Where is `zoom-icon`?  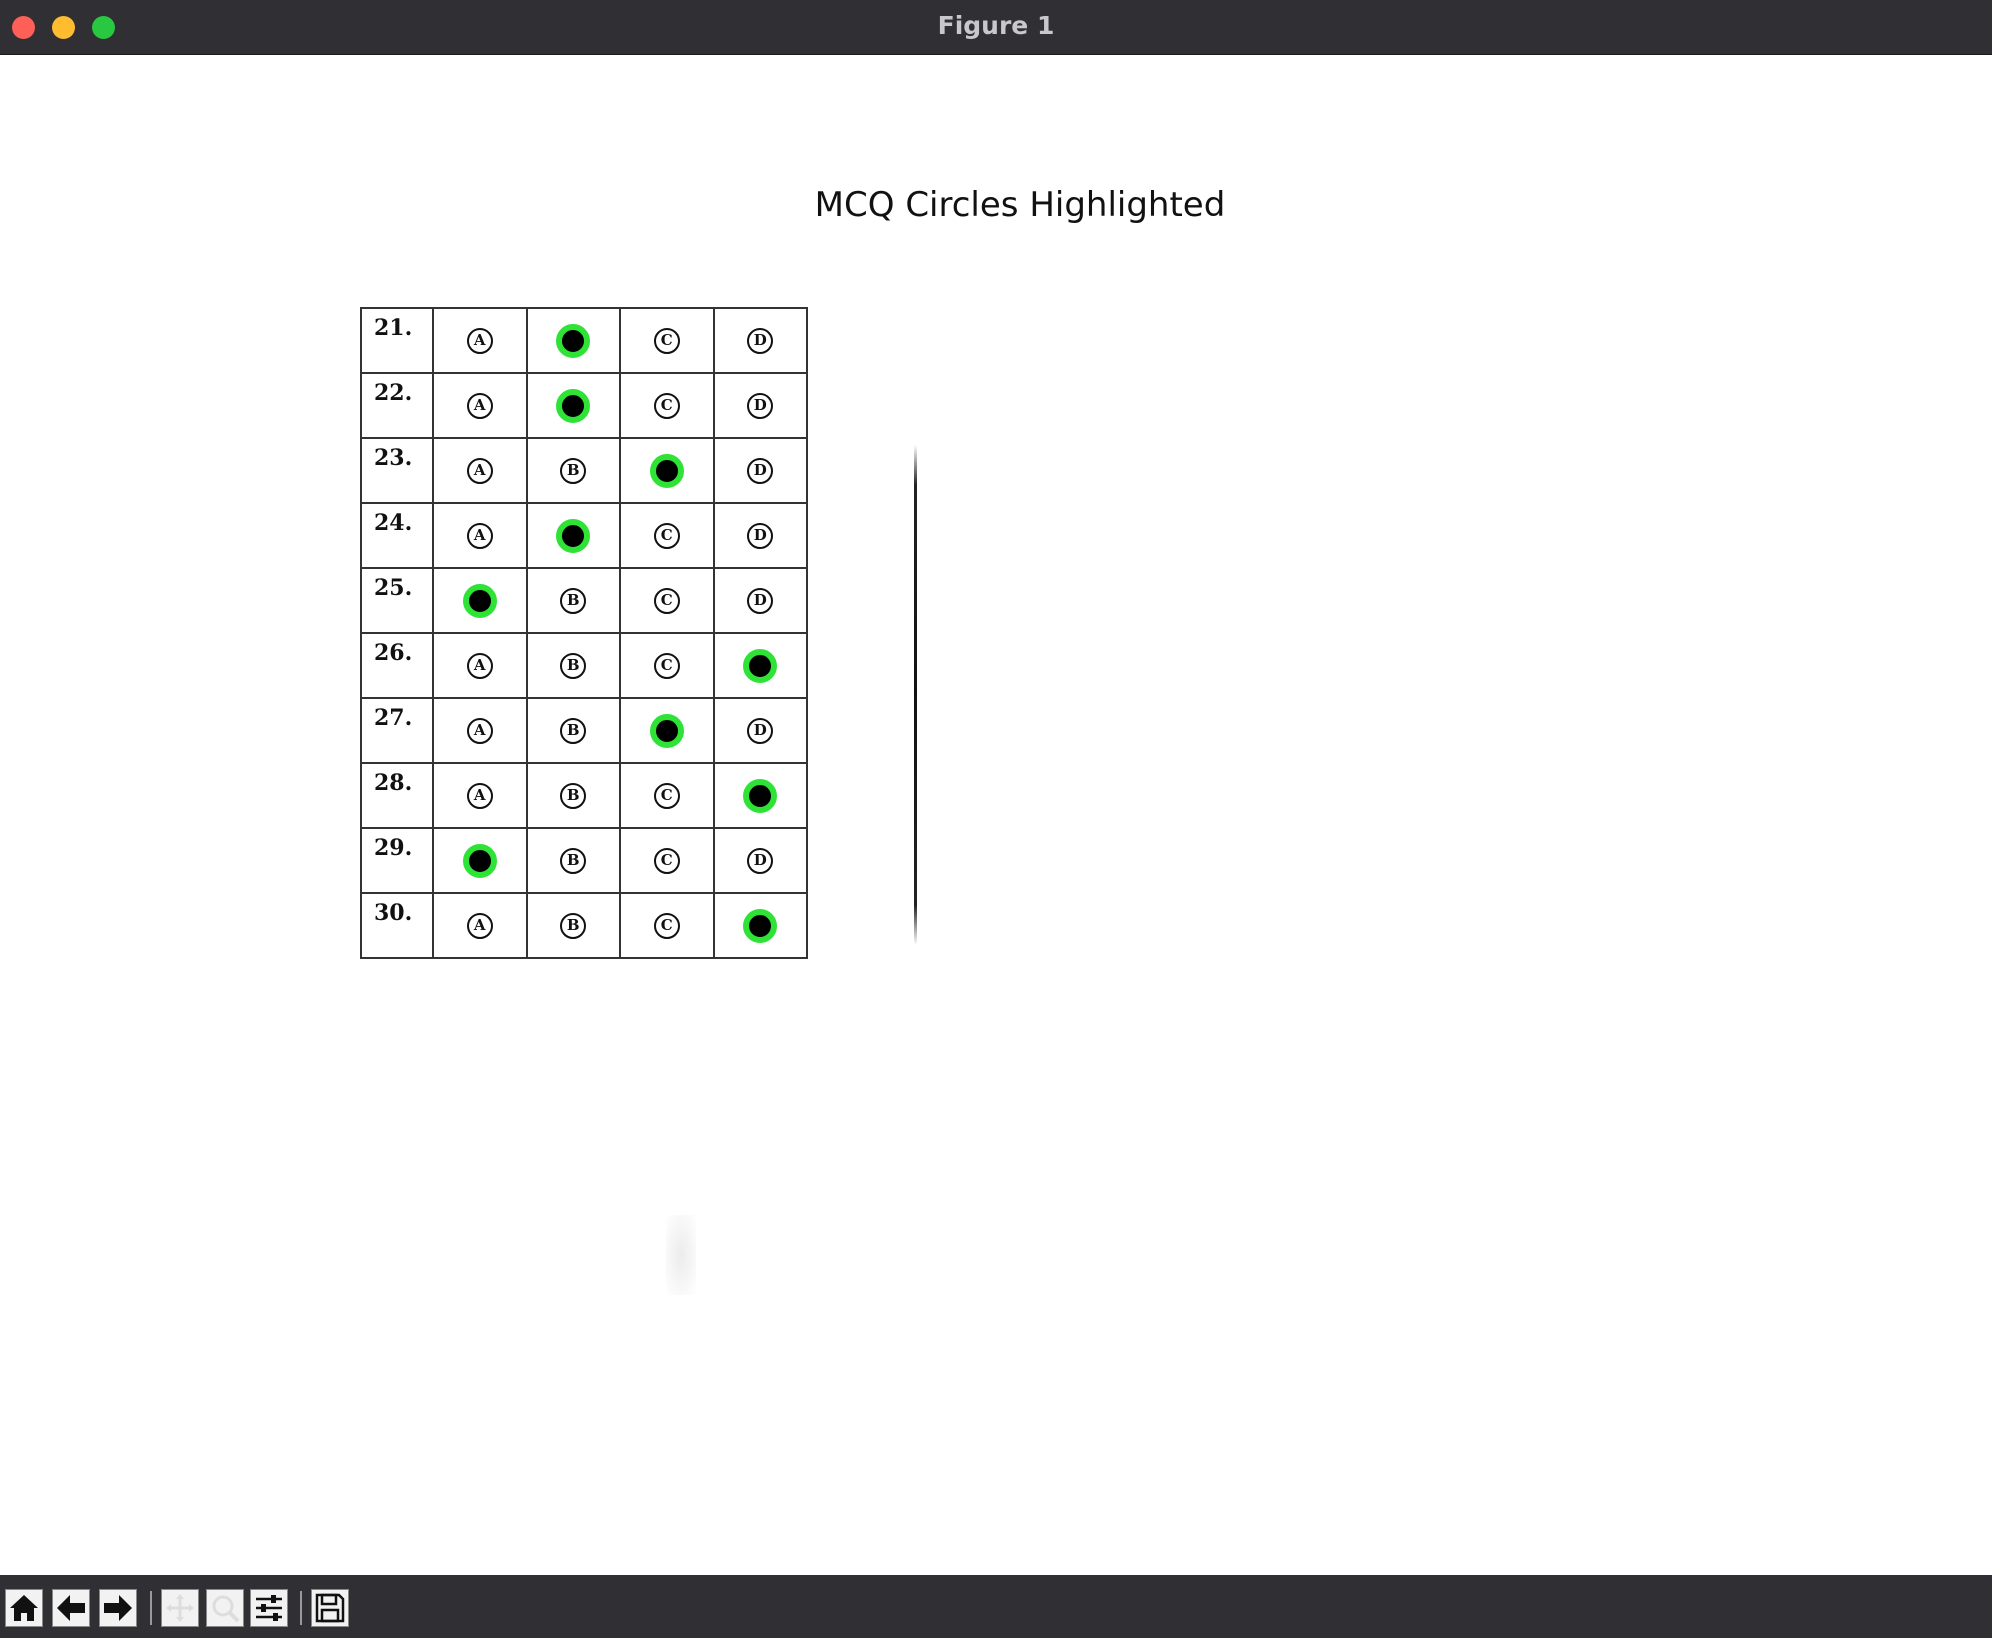
zoom-icon is located at coordinates (226, 1609).